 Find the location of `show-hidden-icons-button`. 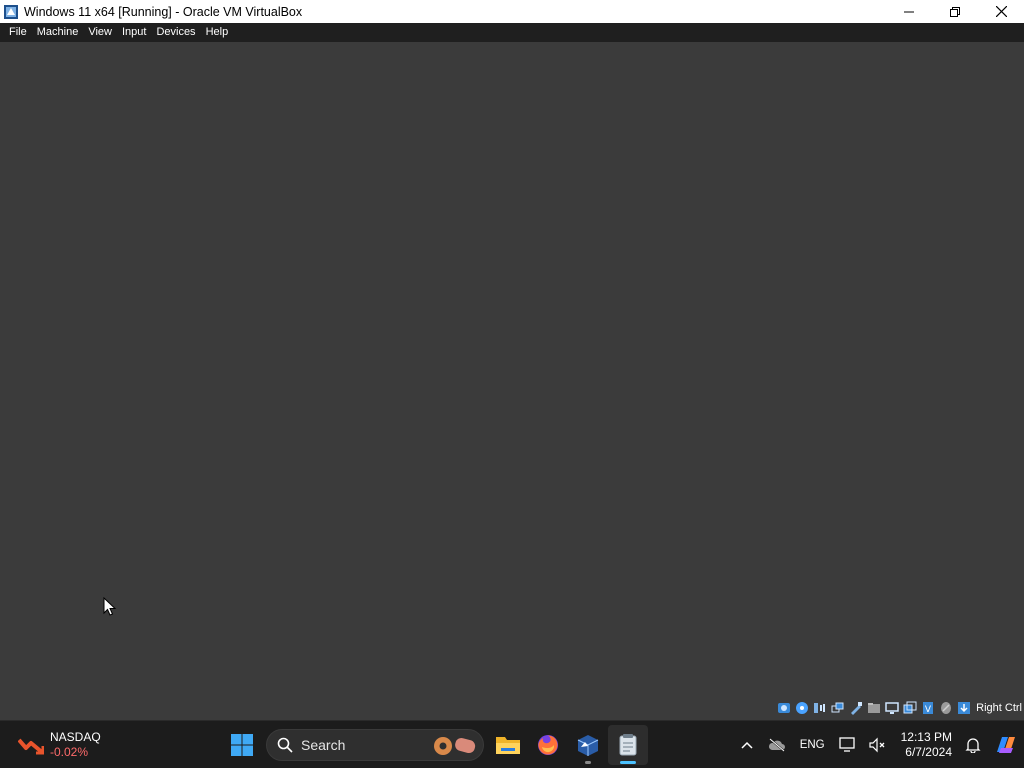

show-hidden-icons-button is located at coordinates (747, 745).